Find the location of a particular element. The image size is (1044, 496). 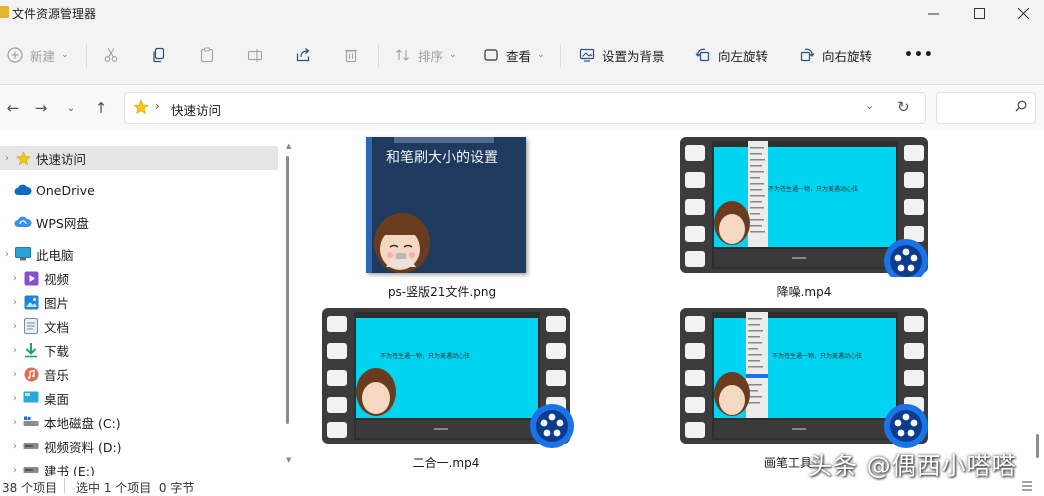

sidebar-item-label: 视频资料 (D:) is located at coordinates (83, 447).